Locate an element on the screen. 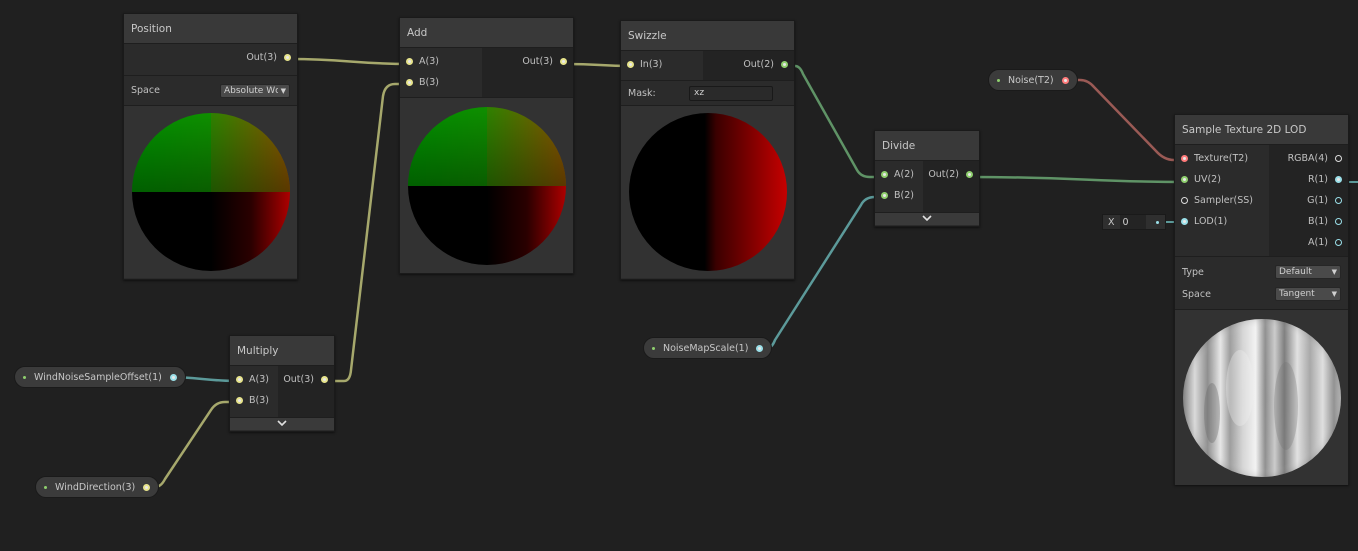  windnoisesampleoffset-property-node: WindNoiseSampleOffset(1) is located at coordinates (100, 377).